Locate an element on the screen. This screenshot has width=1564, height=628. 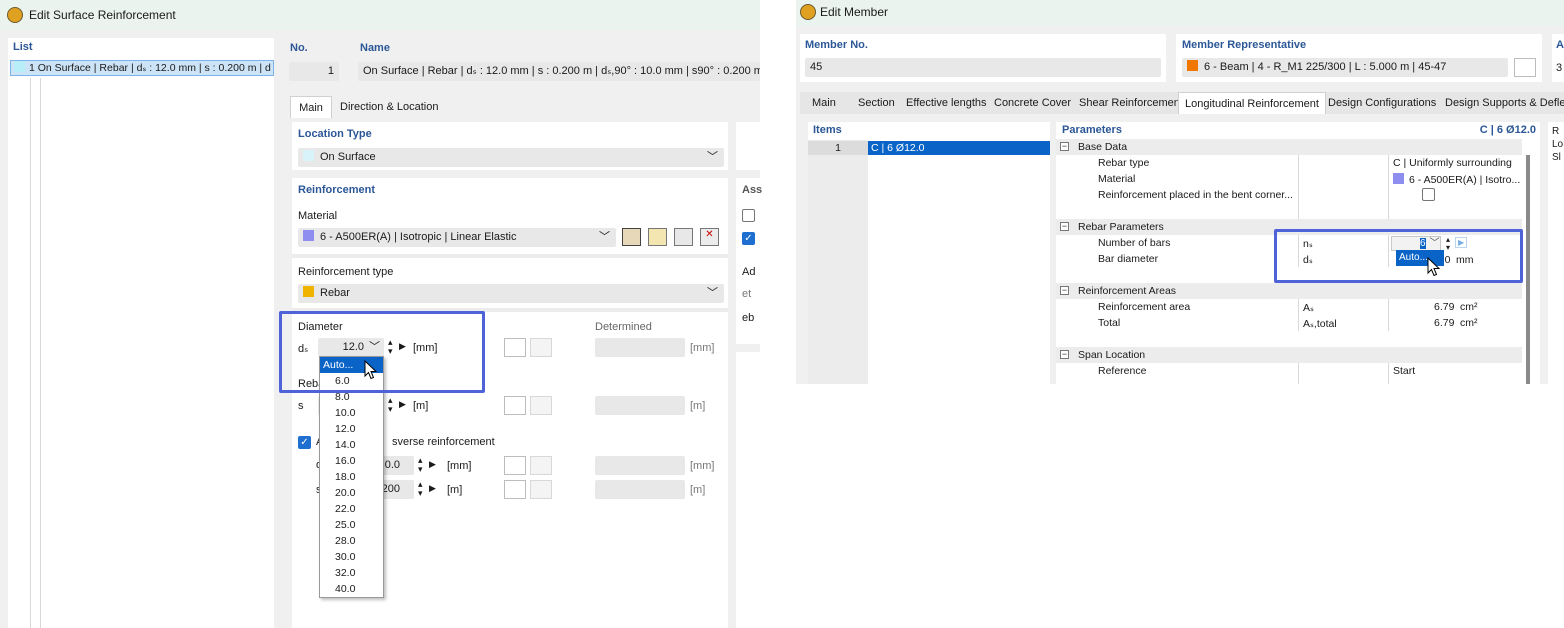
location-swatch is located at coordinates (308, 155).